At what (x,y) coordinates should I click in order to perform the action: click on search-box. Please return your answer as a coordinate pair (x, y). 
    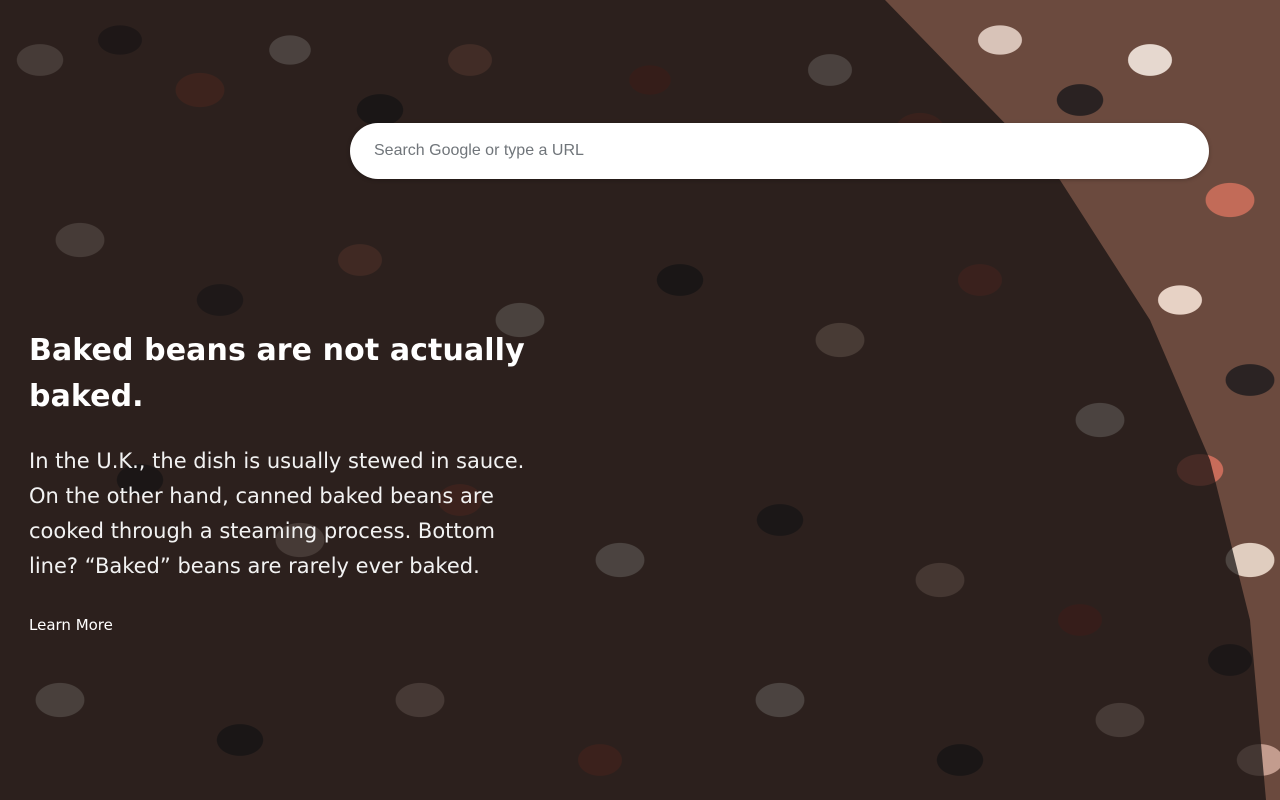
    Looking at the image, I should click on (779, 151).